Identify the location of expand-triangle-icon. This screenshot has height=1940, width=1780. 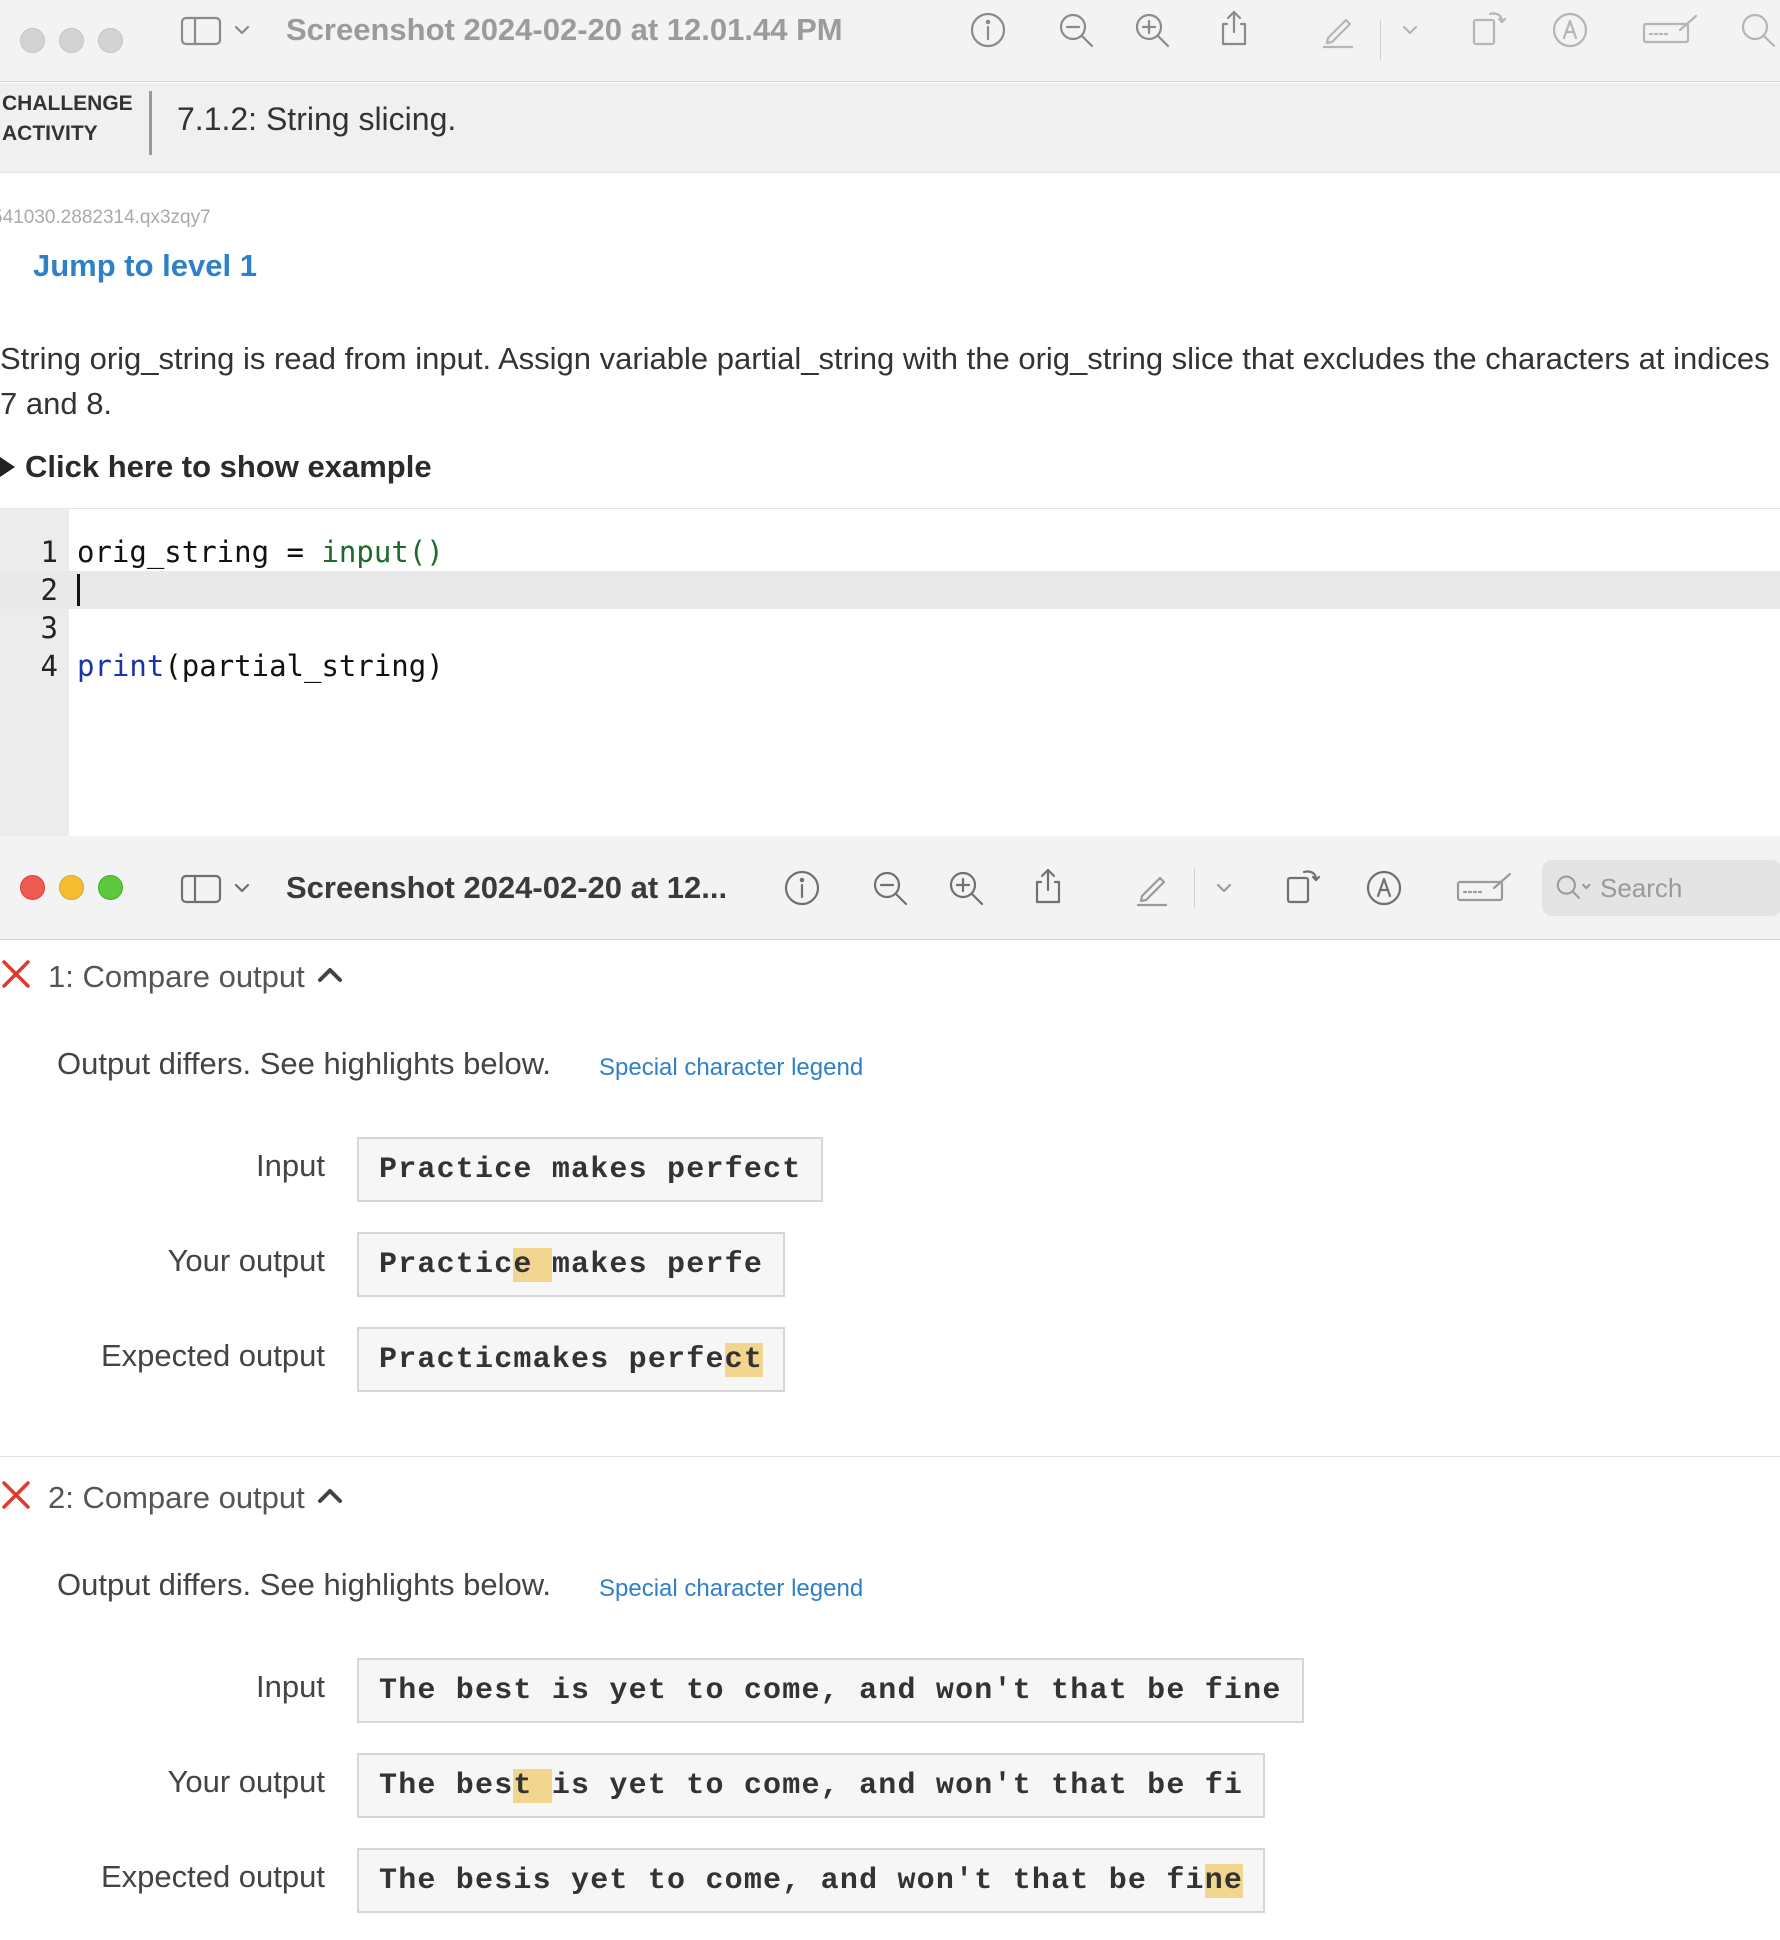
(7, 467).